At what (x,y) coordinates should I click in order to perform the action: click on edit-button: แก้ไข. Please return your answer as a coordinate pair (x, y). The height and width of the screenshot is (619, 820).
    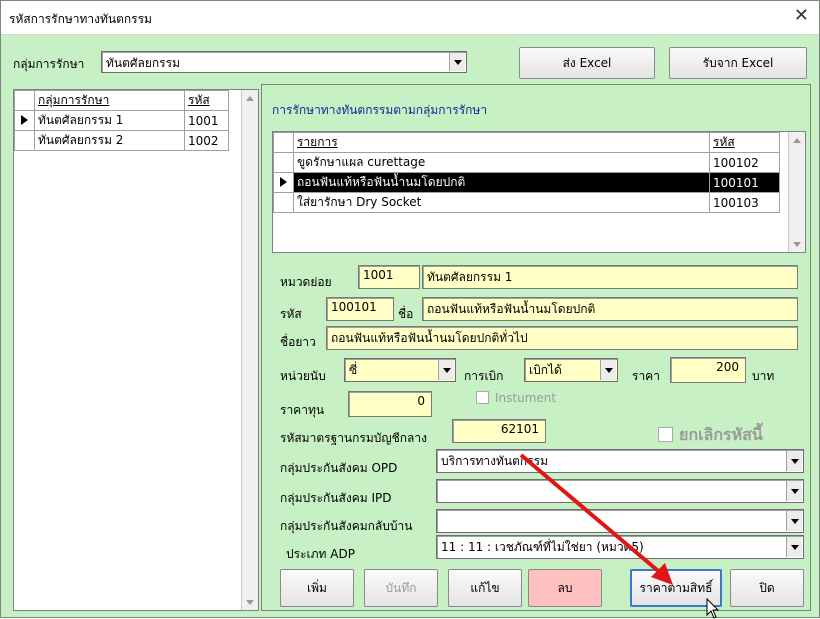
    Looking at the image, I should click on (485, 588).